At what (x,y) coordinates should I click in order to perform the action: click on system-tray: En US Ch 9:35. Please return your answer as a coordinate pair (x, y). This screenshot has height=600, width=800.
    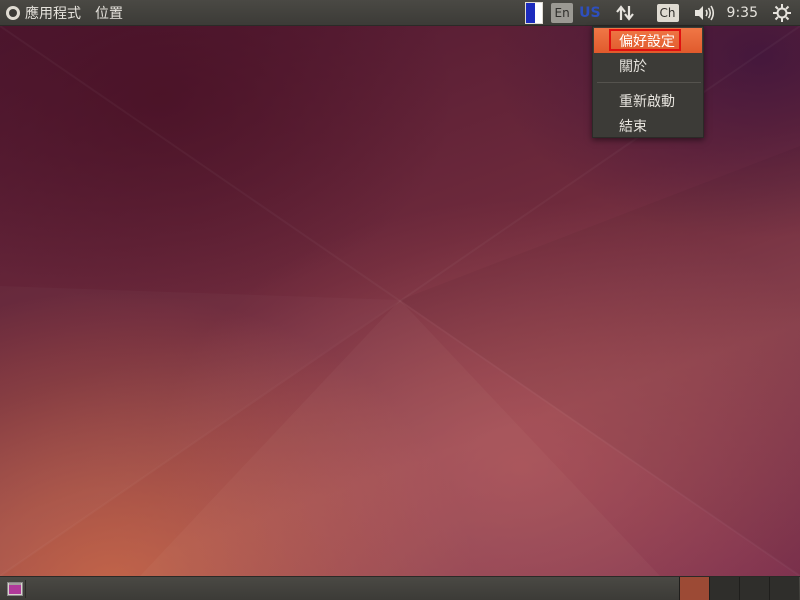
    Looking at the image, I should click on (662, 13).